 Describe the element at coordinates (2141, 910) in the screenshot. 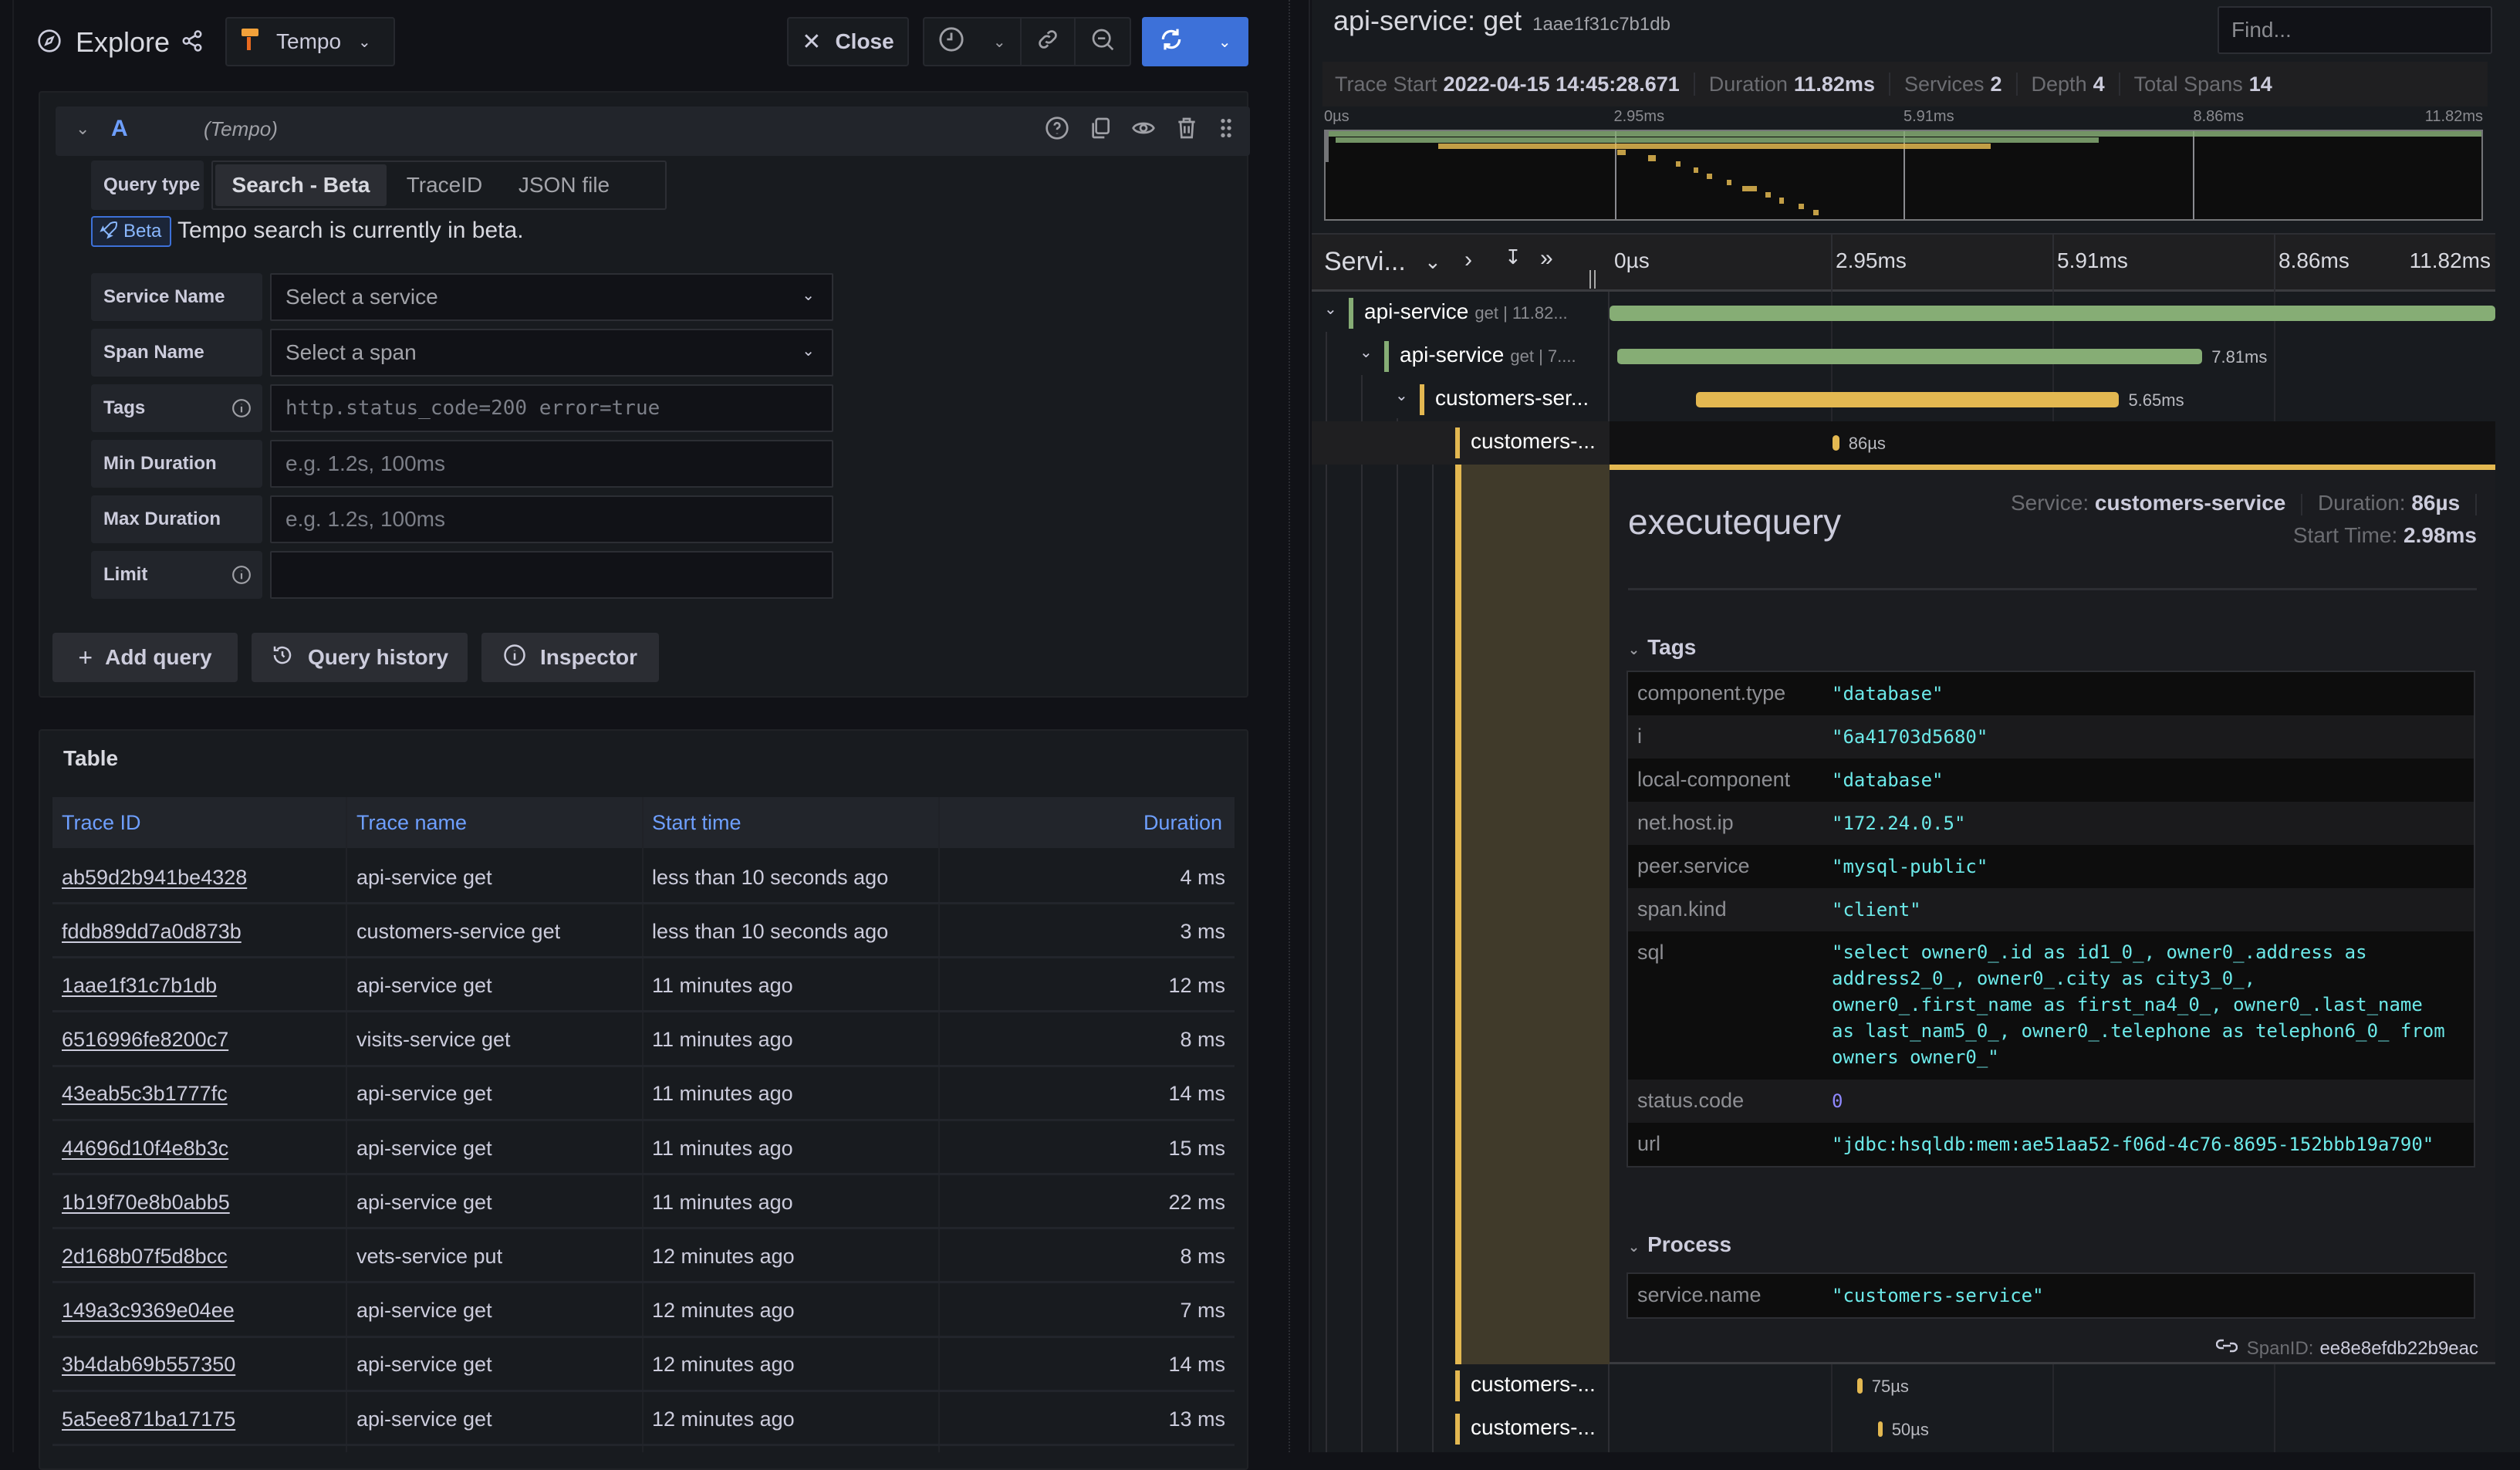

I see `tag-value: "client"` at that location.